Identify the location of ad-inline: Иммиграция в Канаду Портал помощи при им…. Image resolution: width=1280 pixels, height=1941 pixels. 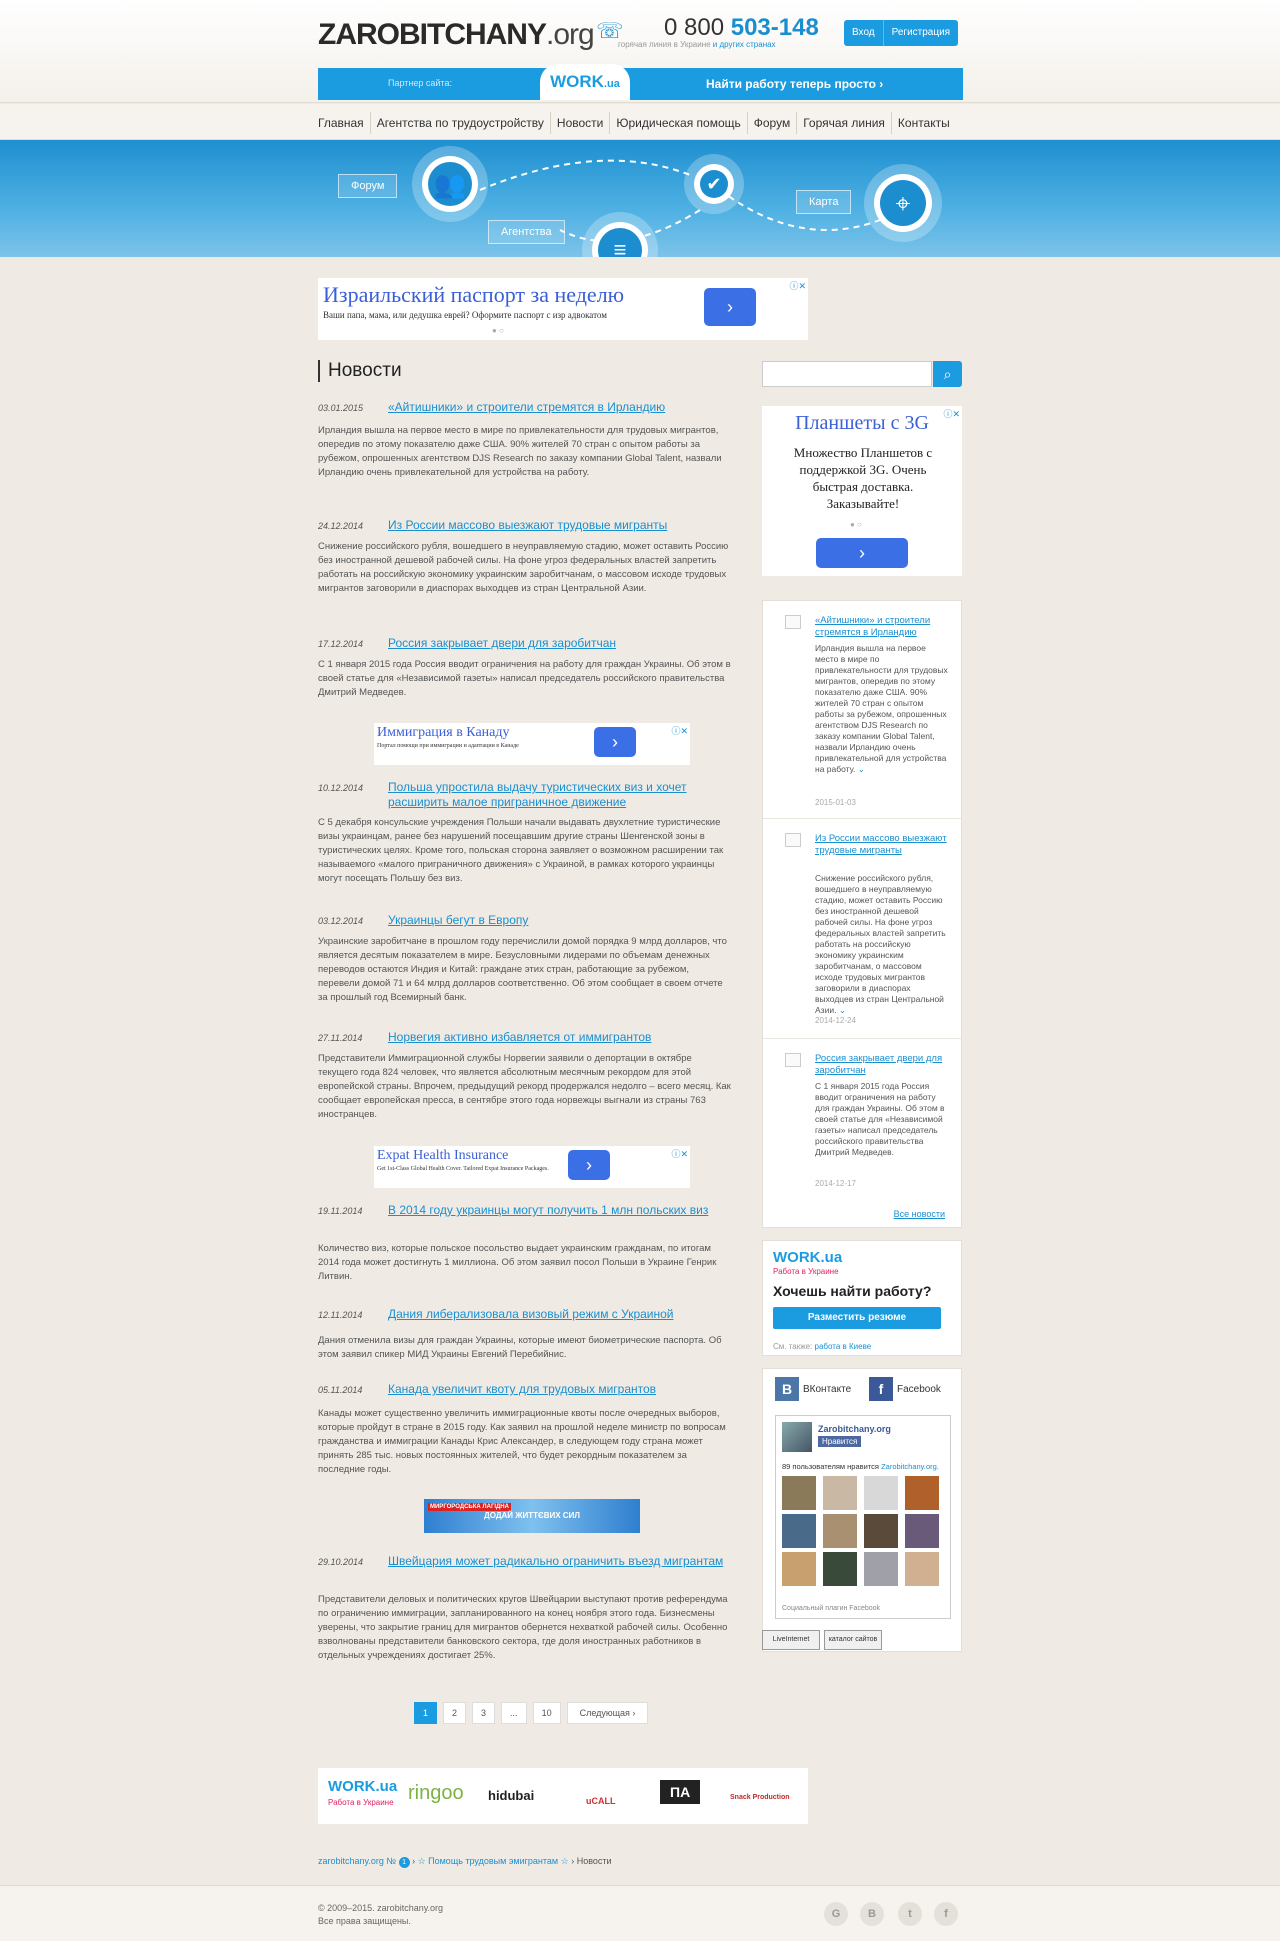
(532, 744).